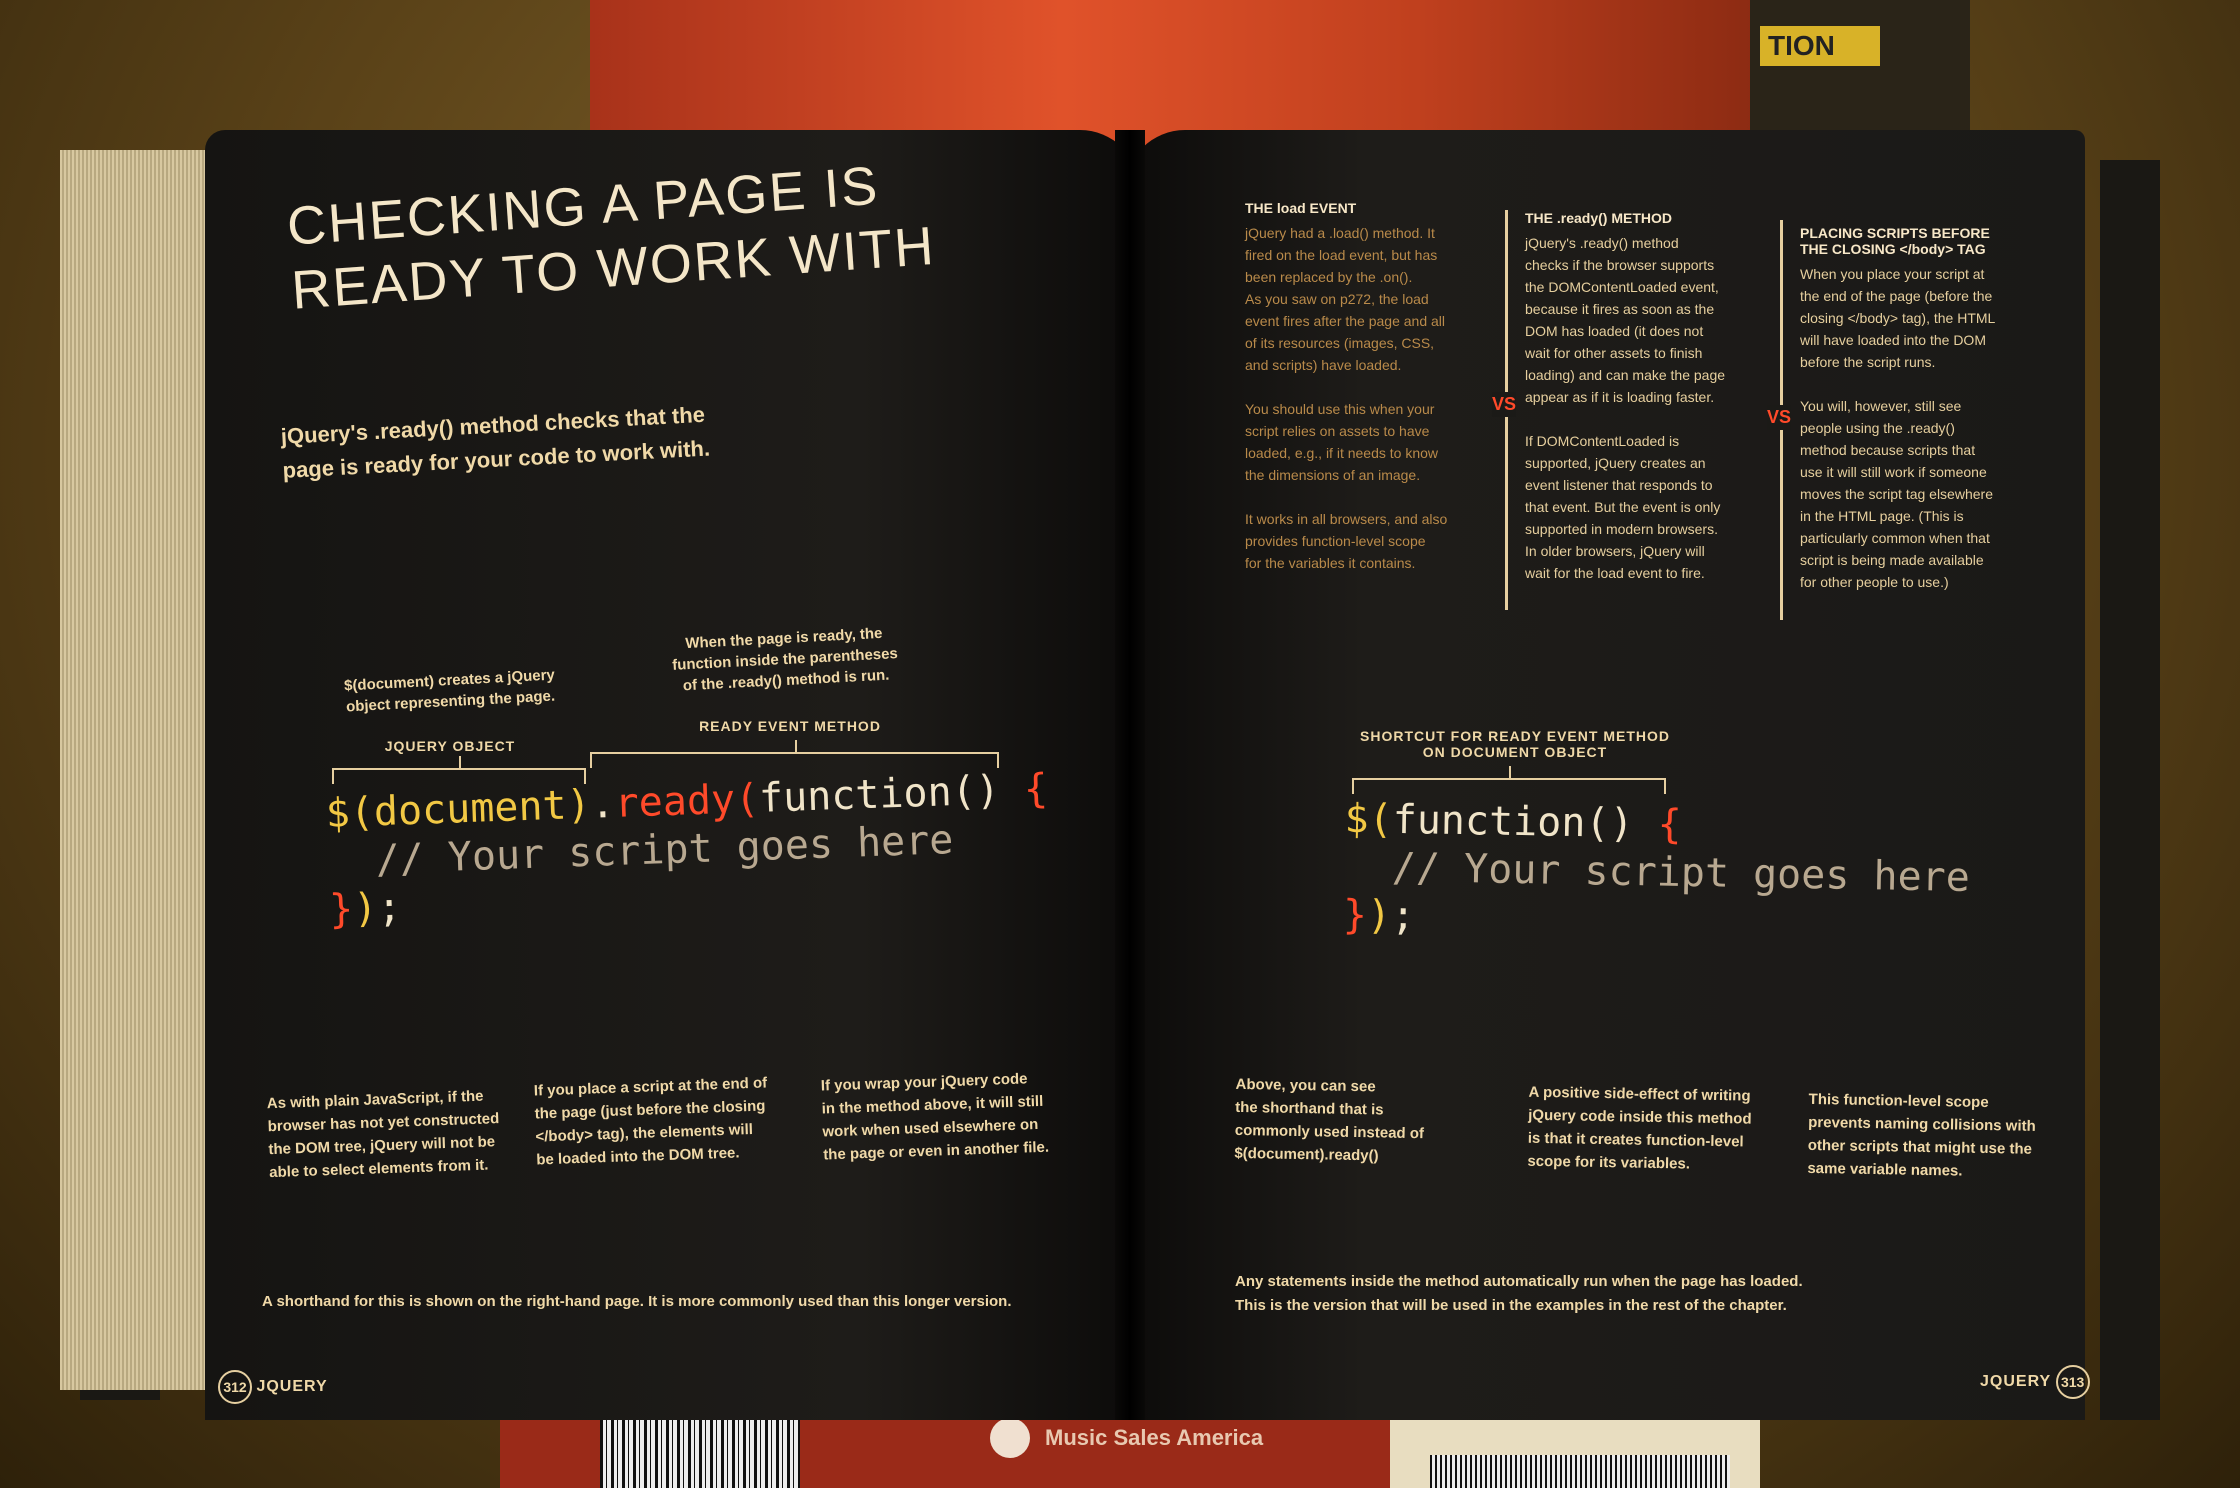 The image size is (2240, 1488). I want to click on code-close-brace: }, so click(341, 909).